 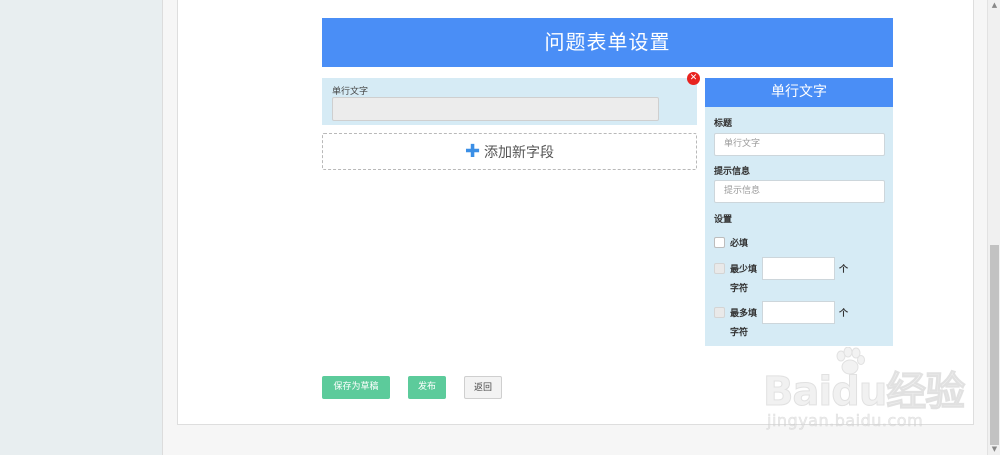 What do you see at coordinates (798, 268) in the screenshot?
I see `min-length-input` at bounding box center [798, 268].